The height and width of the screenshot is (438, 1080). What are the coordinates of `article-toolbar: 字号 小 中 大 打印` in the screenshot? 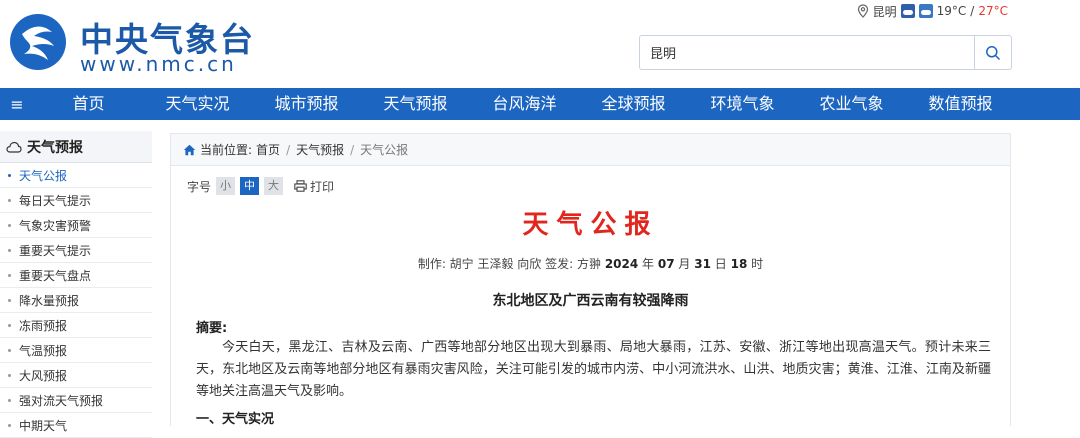 It's located at (260, 186).